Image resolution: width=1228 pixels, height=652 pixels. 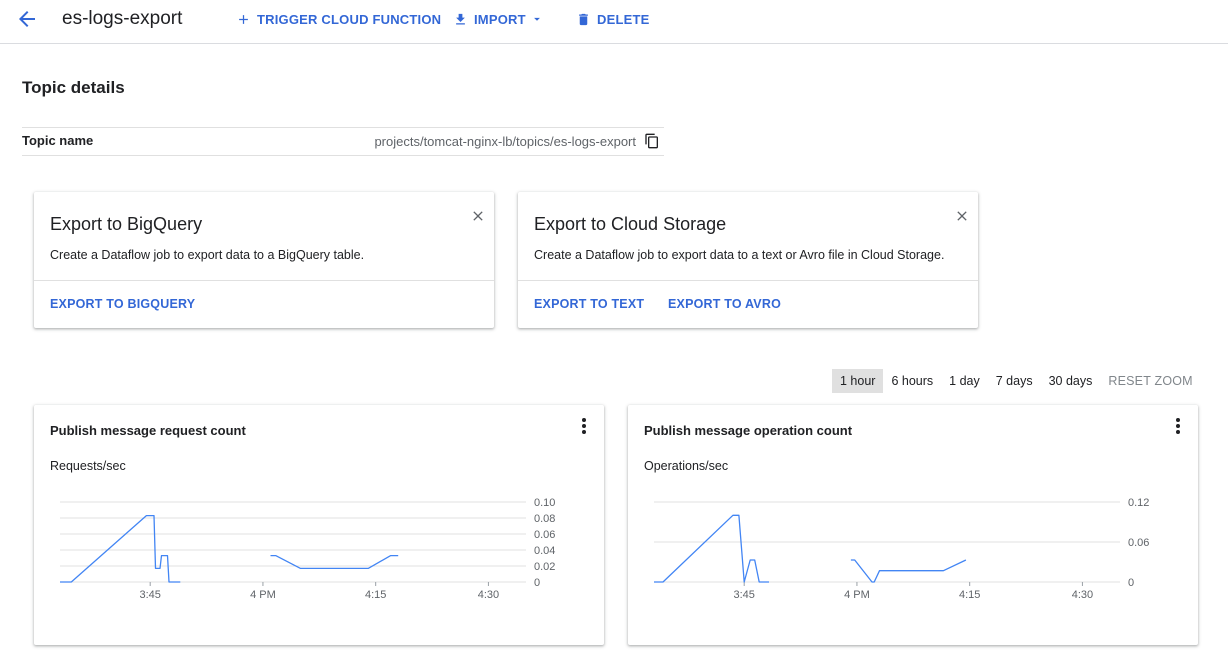 I want to click on copy-icon, so click(x=652, y=141).